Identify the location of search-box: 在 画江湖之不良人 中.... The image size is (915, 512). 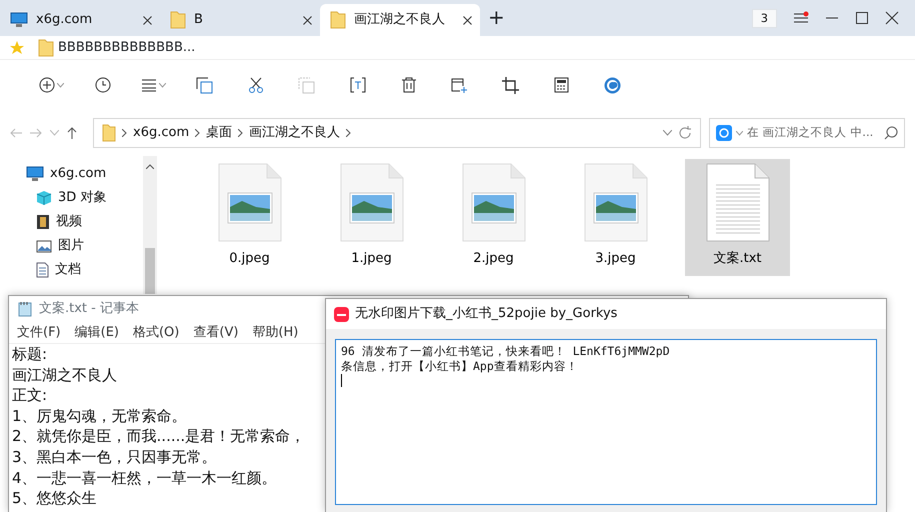
(807, 133).